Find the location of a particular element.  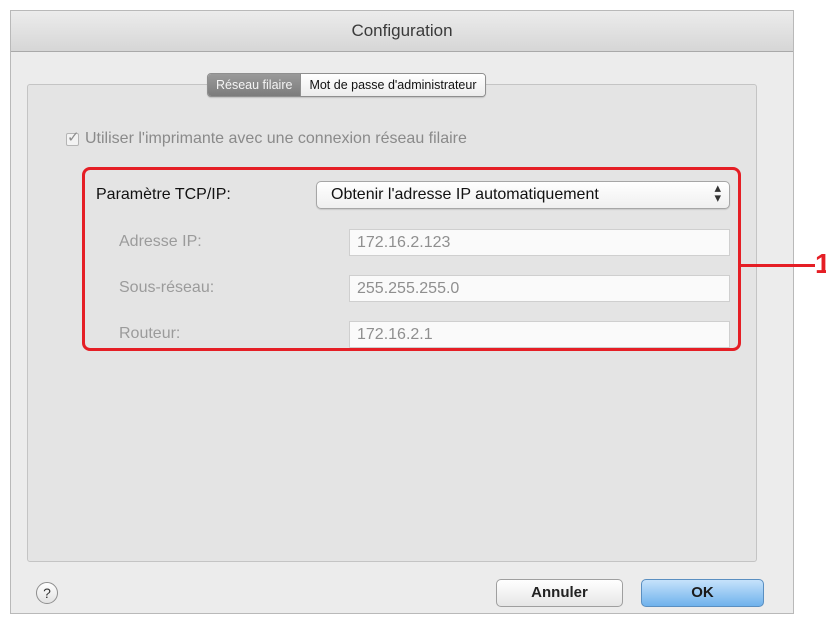

wired-connection-checkbox: ✓ is located at coordinates (73, 137).